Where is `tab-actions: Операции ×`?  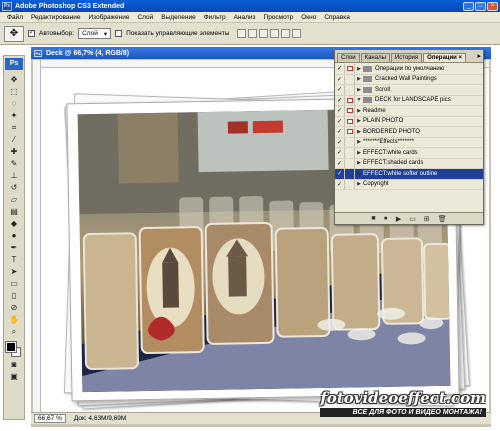
tab-actions: Операции × is located at coordinates (445, 57).